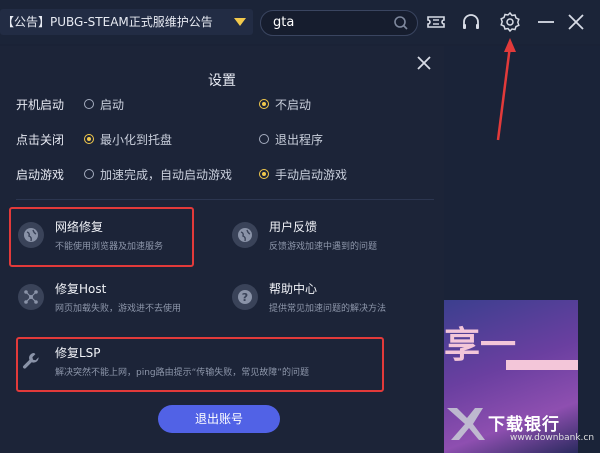  What do you see at coordinates (436, 22) in the screenshot?
I see `ticket-icon` at bounding box center [436, 22].